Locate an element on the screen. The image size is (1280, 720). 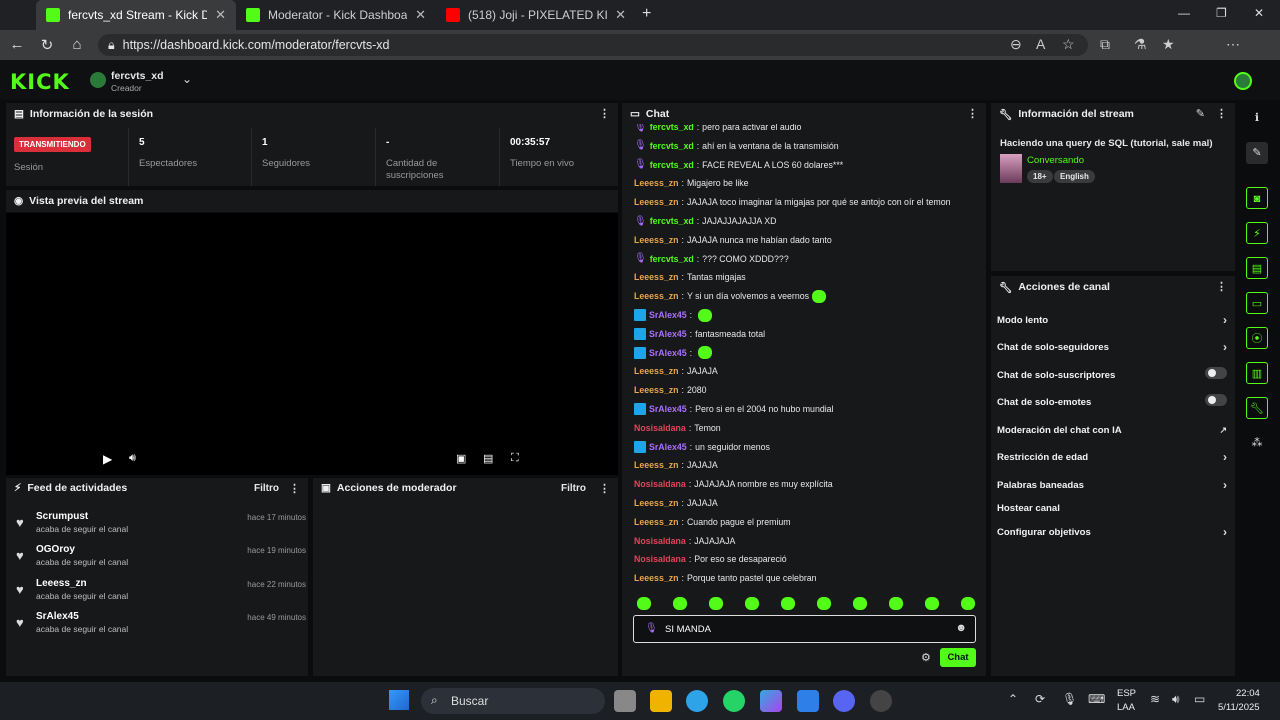
favorite-icon: ☆ is located at coordinates (1068, 44).